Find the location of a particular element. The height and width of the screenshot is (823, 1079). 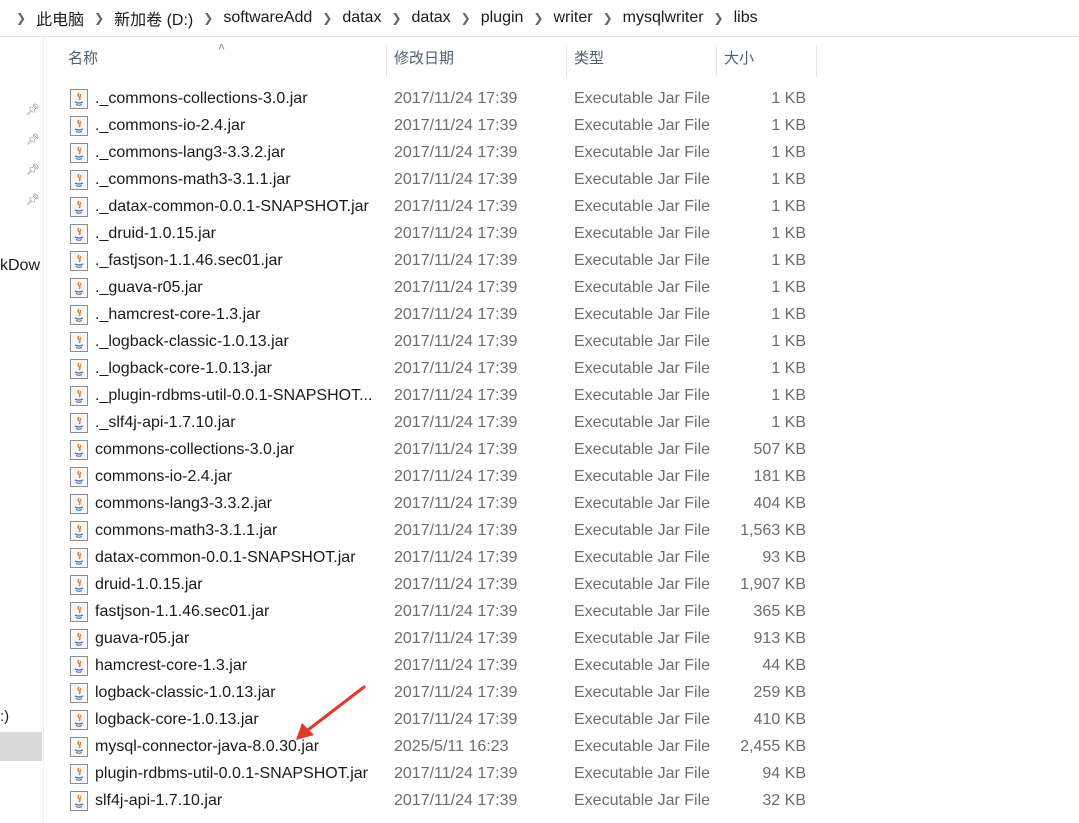

file-name: commons-io-2.4.jar is located at coordinates (237, 477).